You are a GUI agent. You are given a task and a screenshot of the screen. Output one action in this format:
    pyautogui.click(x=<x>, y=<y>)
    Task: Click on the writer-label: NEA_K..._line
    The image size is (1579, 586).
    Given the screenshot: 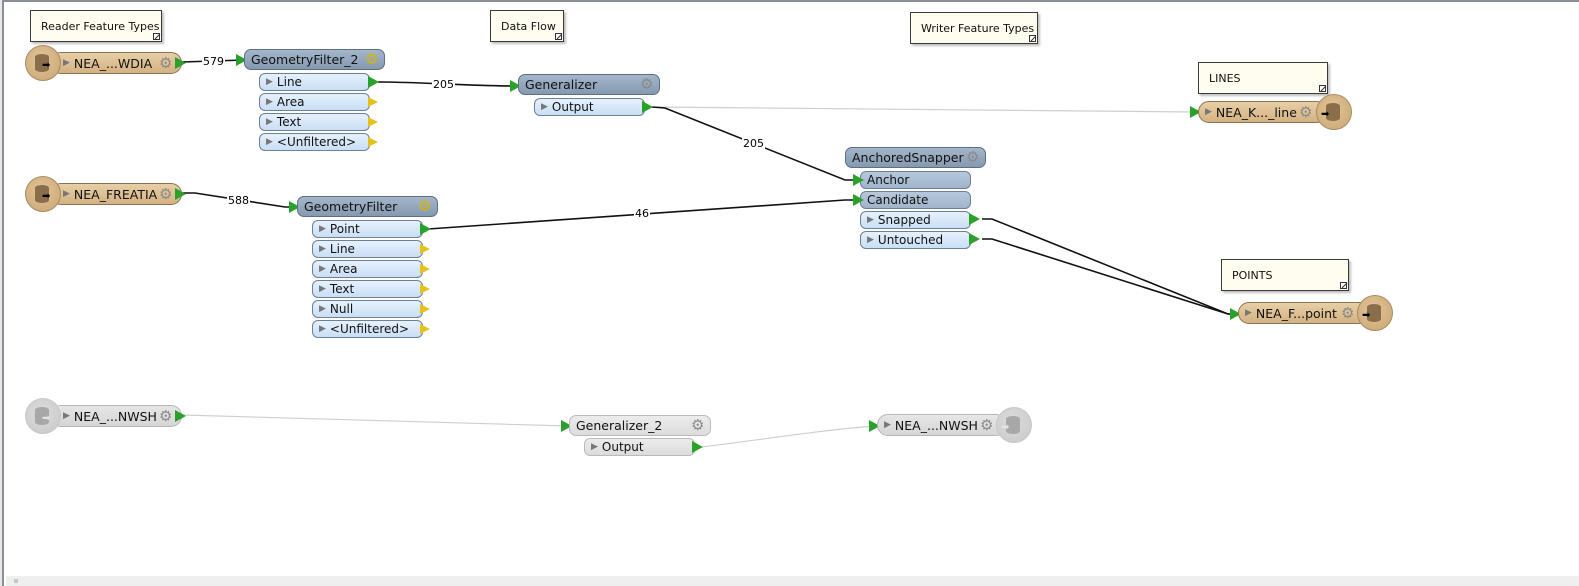 What is the action you would take?
    pyautogui.click(x=1256, y=112)
    